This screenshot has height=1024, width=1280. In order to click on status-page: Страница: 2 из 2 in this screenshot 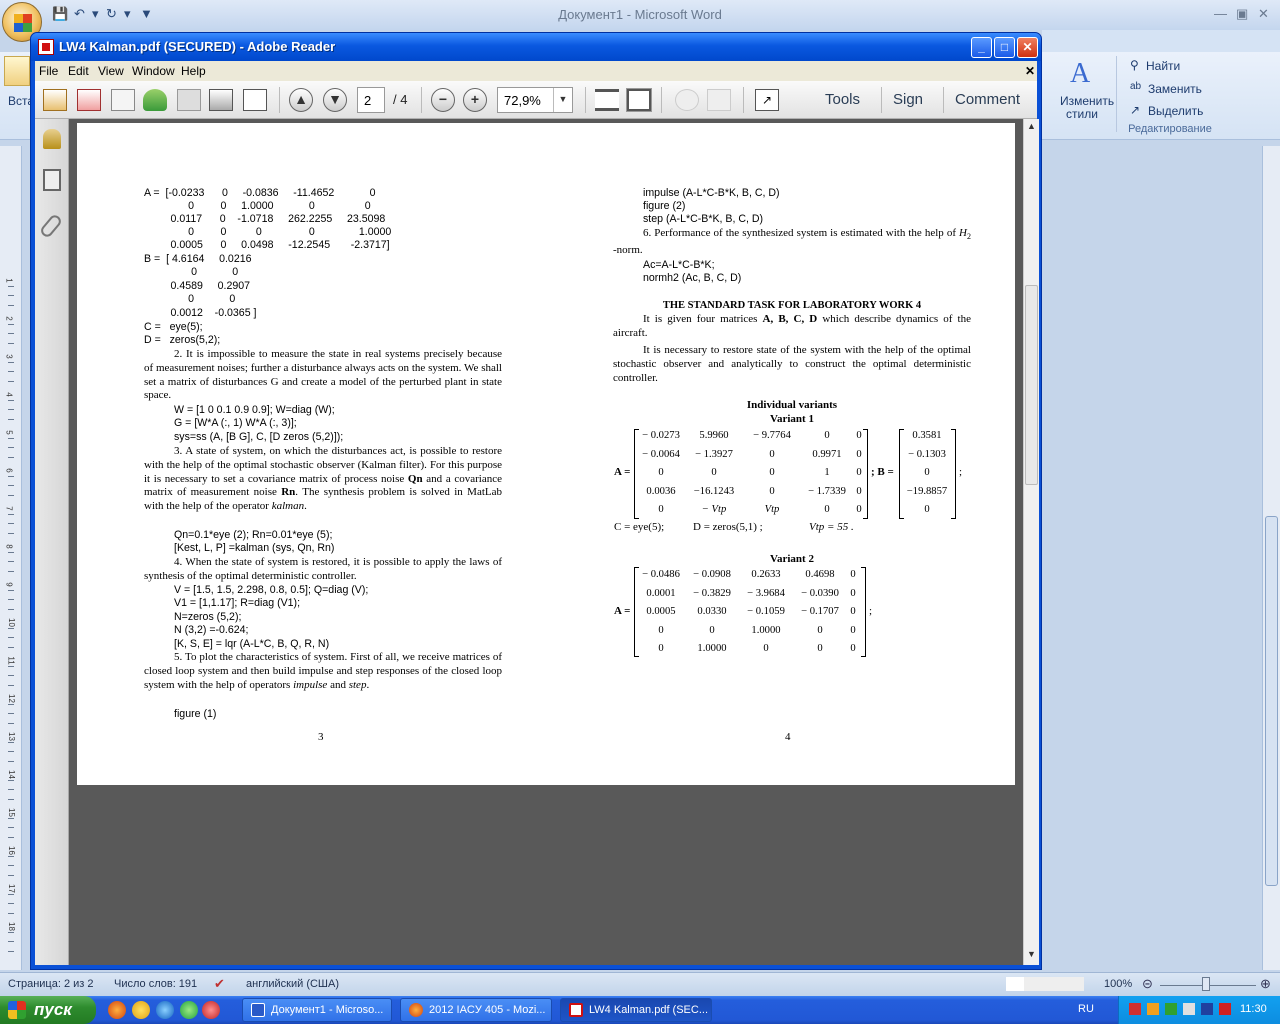, I will do `click(51, 984)`.